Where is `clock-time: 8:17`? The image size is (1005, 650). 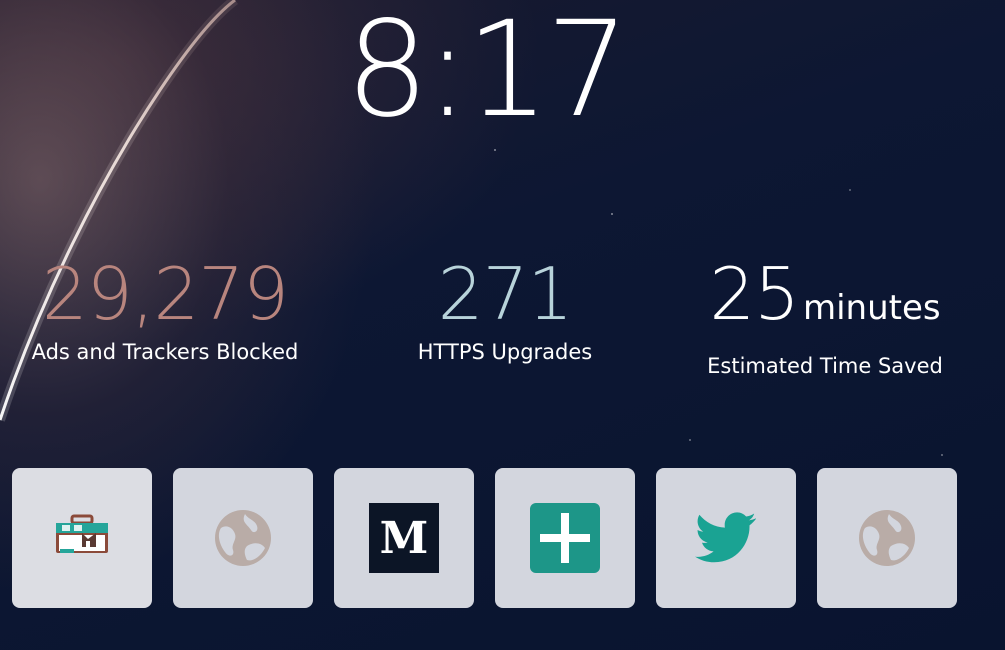
clock-time: 8:17 is located at coordinates (487, 73).